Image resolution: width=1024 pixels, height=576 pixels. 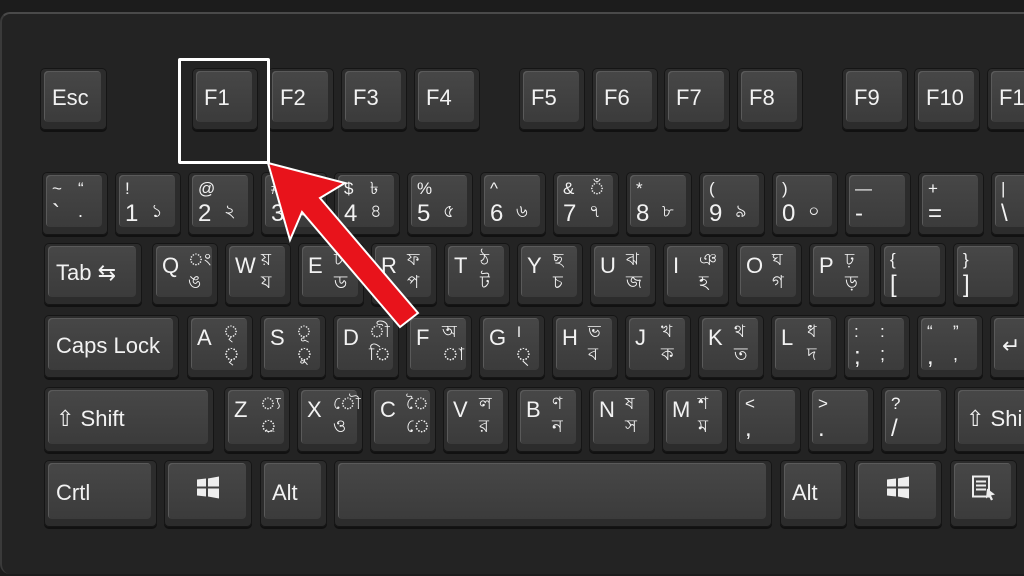 I want to click on red-arrow-icon, so click(x=343, y=245).